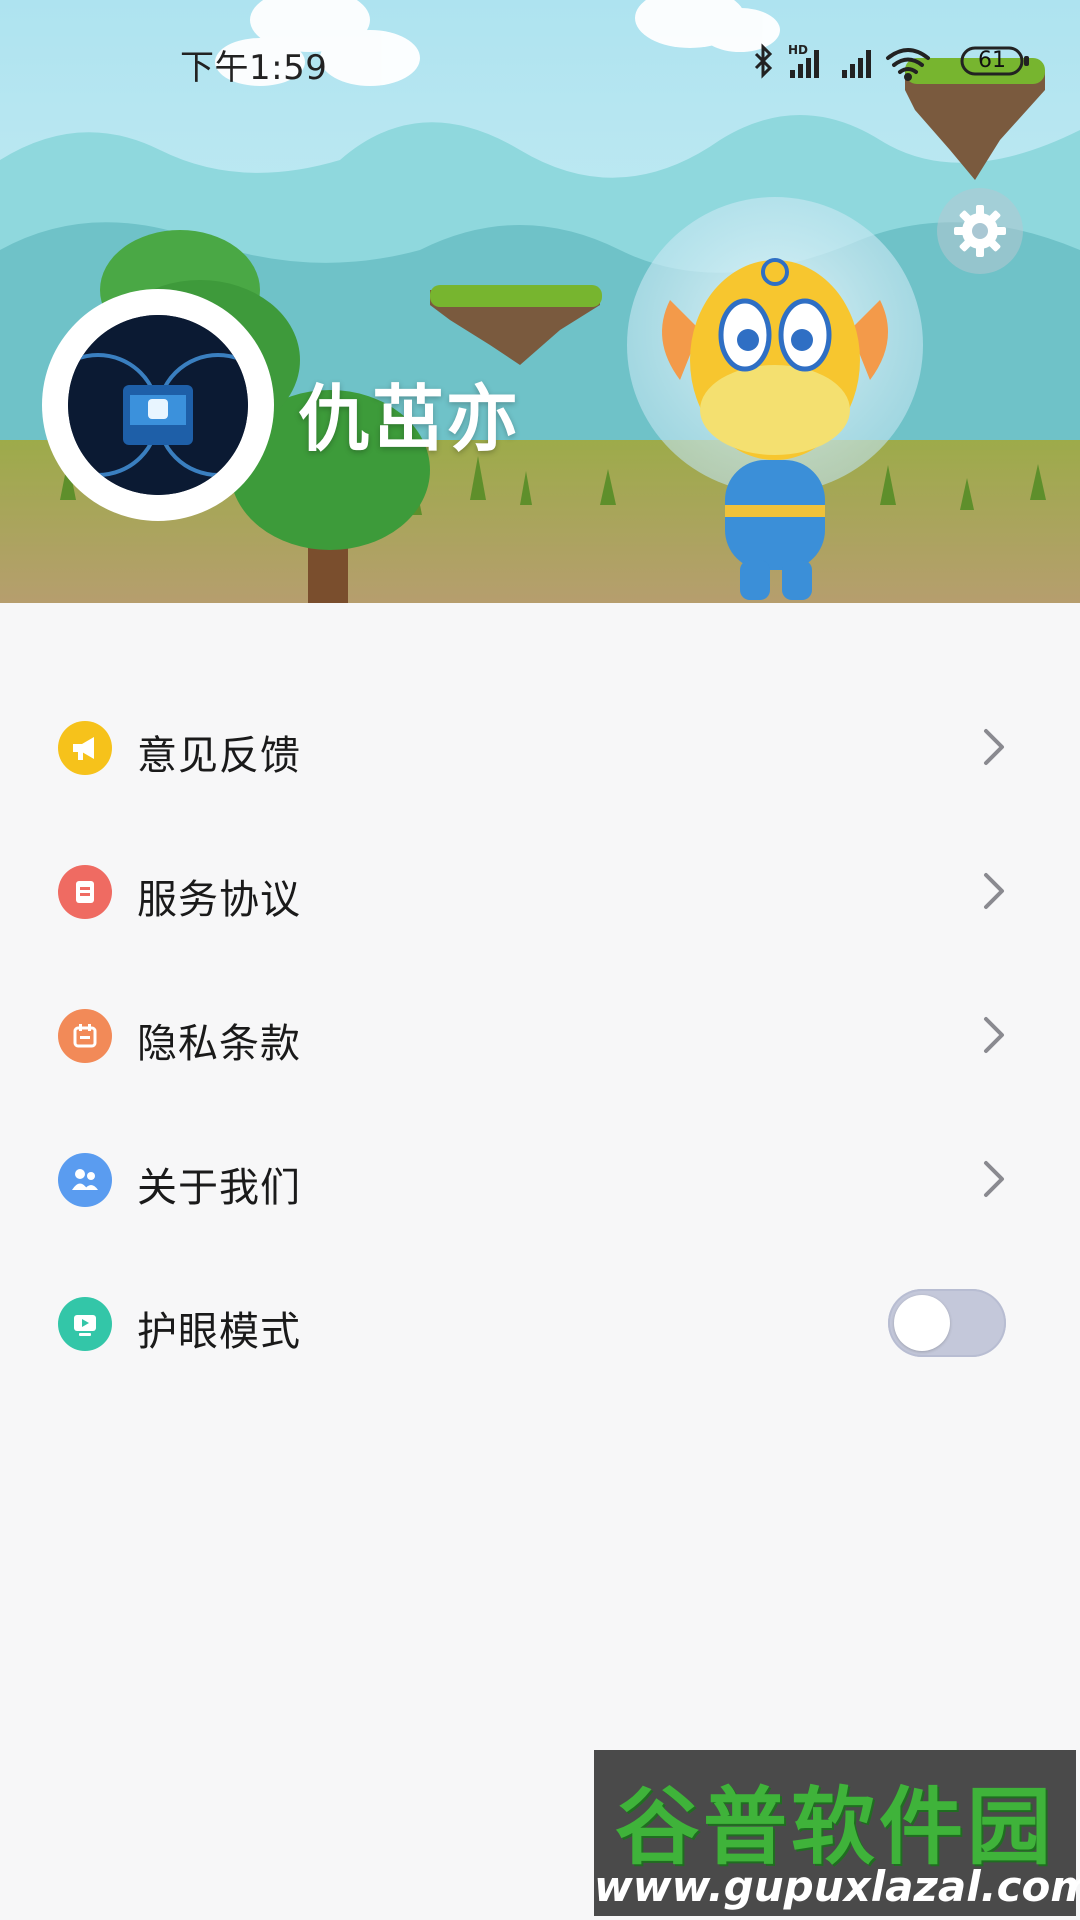  What do you see at coordinates (908, 64) in the screenshot?
I see `wifi-icon` at bounding box center [908, 64].